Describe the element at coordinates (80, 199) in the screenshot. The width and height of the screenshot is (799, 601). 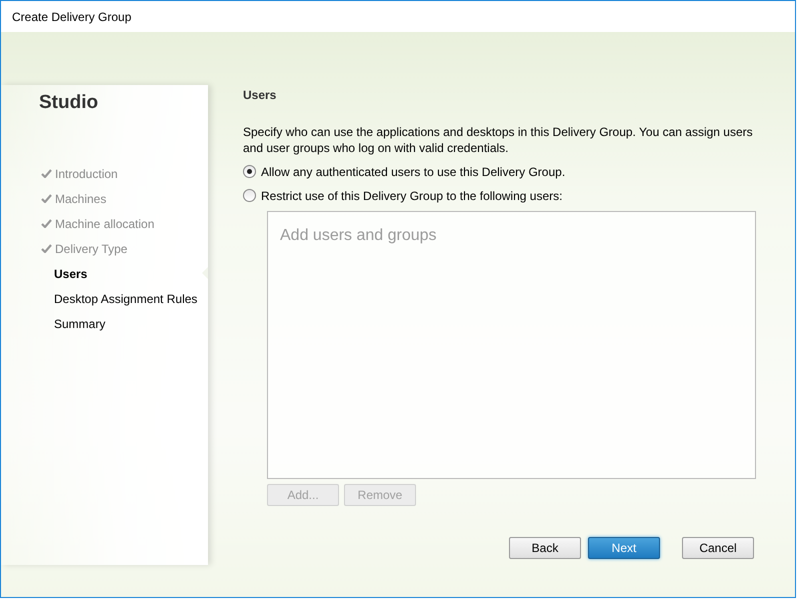
I see `wizard-step: Machines` at that location.